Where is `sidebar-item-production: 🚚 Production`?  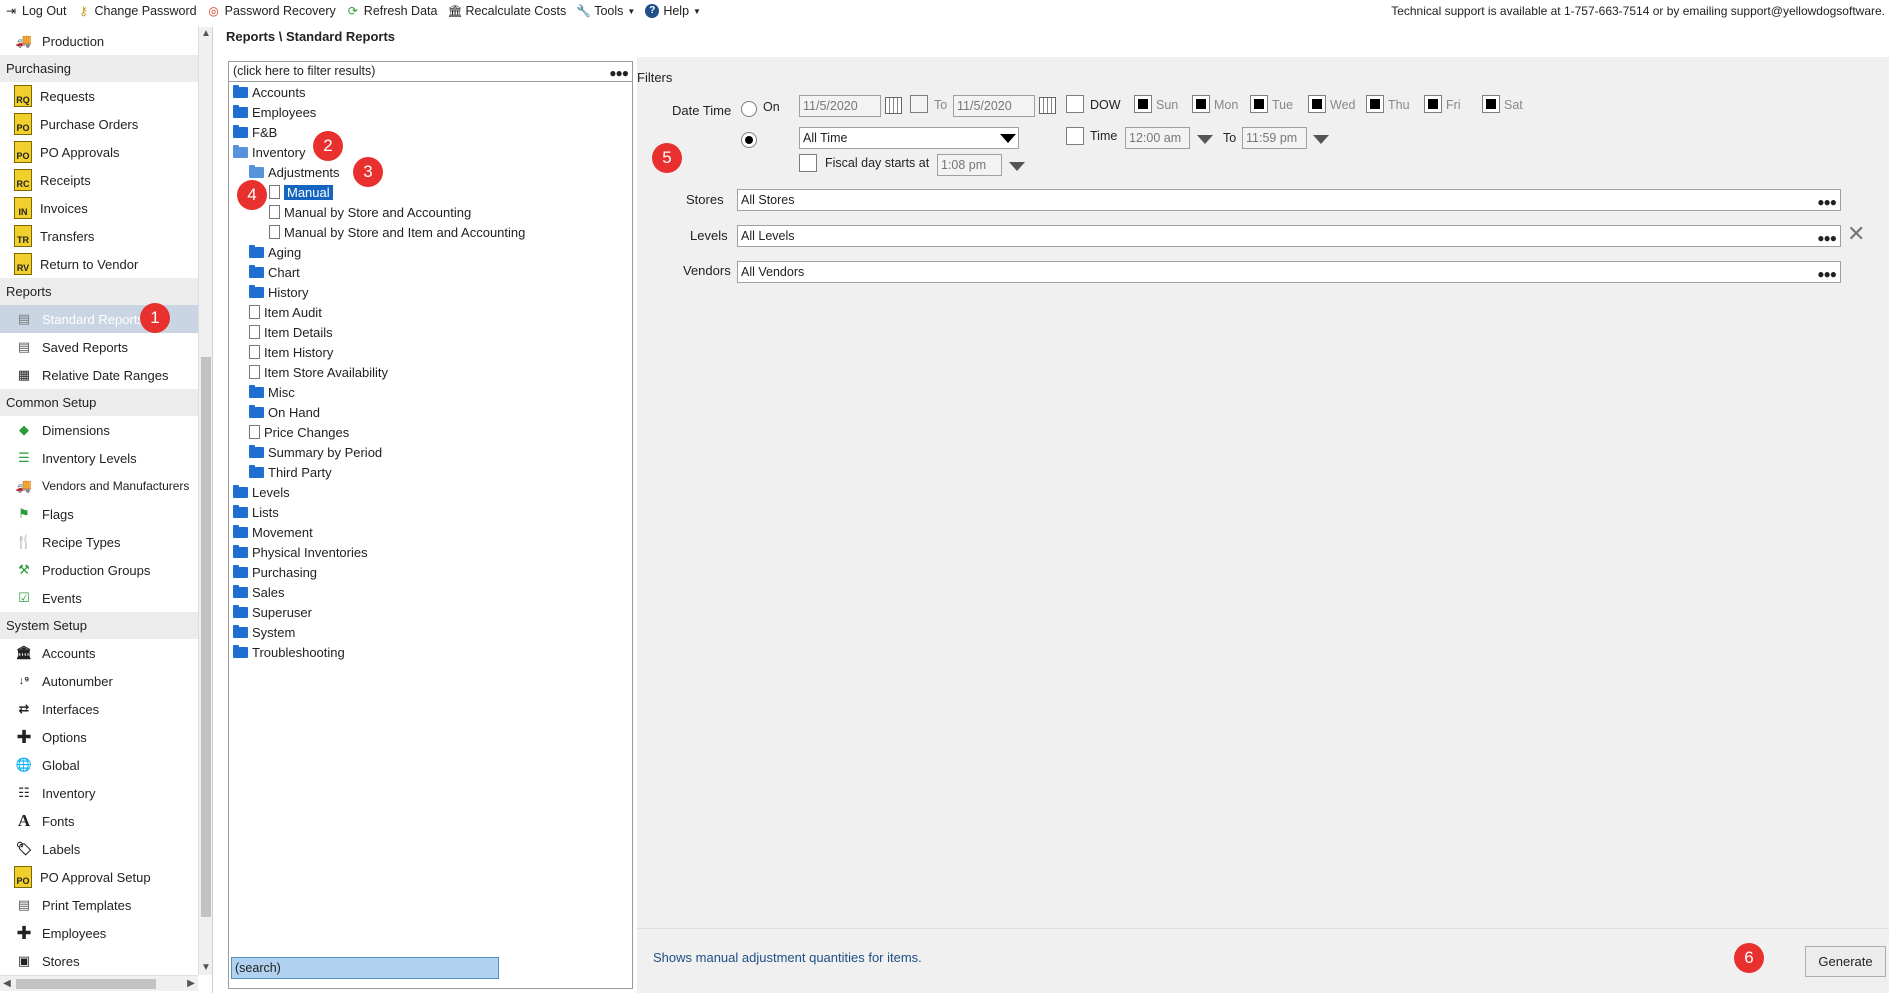 sidebar-item-production: 🚚 Production is located at coordinates (99, 41).